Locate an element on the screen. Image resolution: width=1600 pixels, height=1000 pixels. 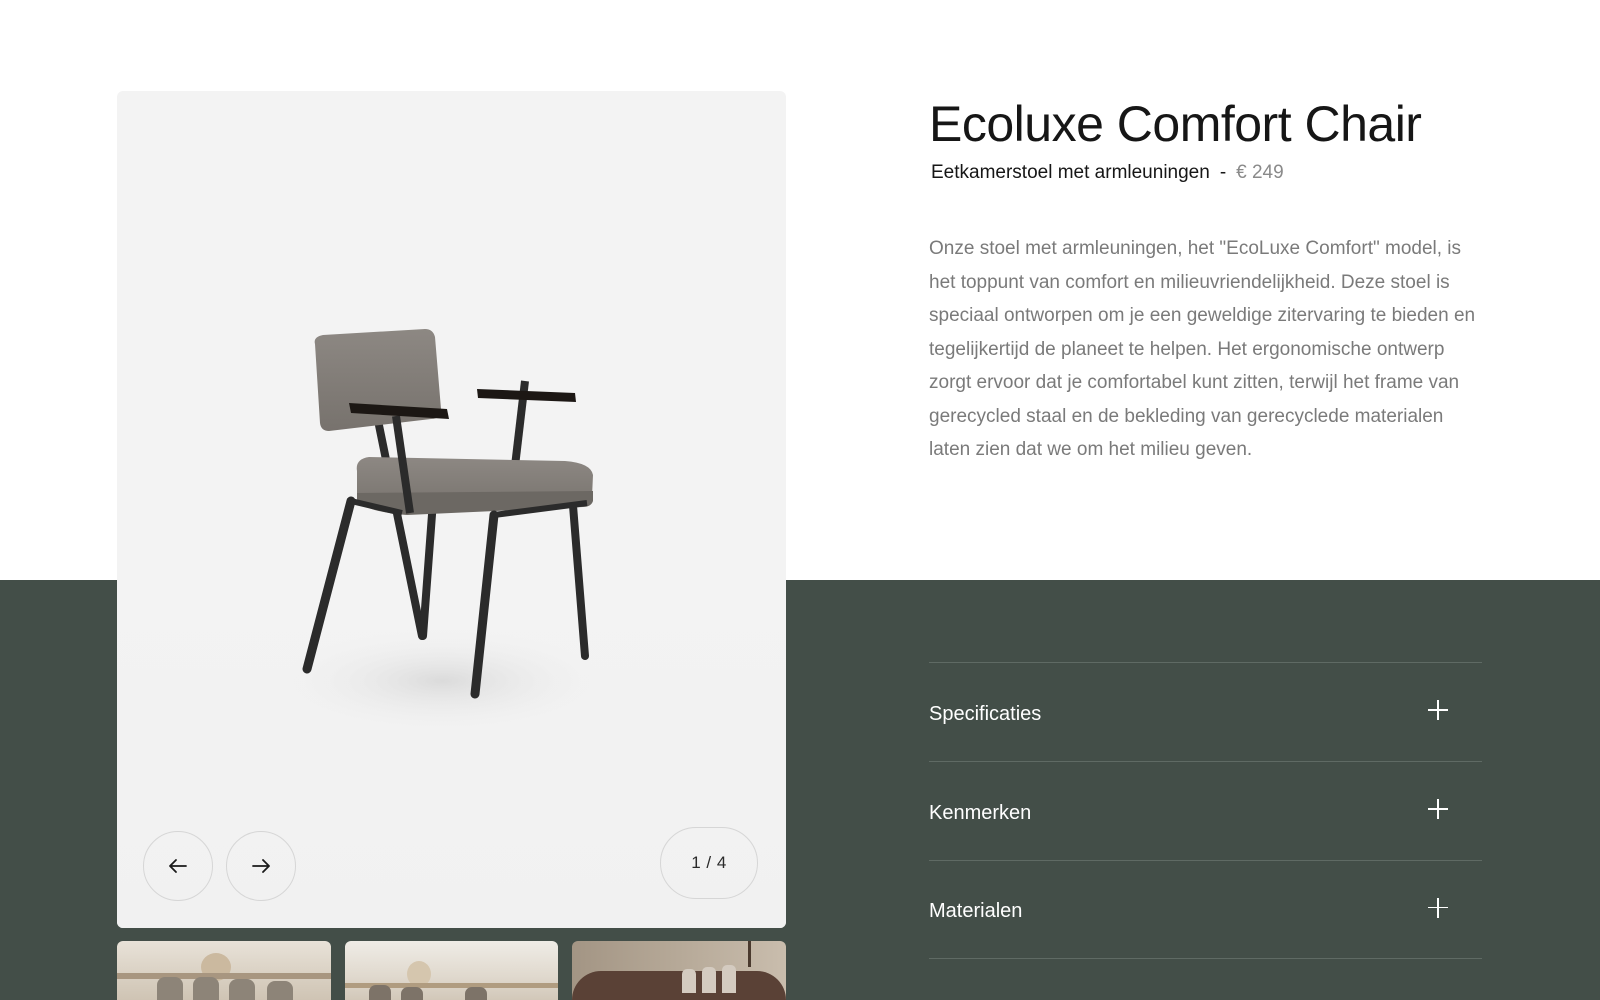
chair-product-image is located at coordinates (442, 532).